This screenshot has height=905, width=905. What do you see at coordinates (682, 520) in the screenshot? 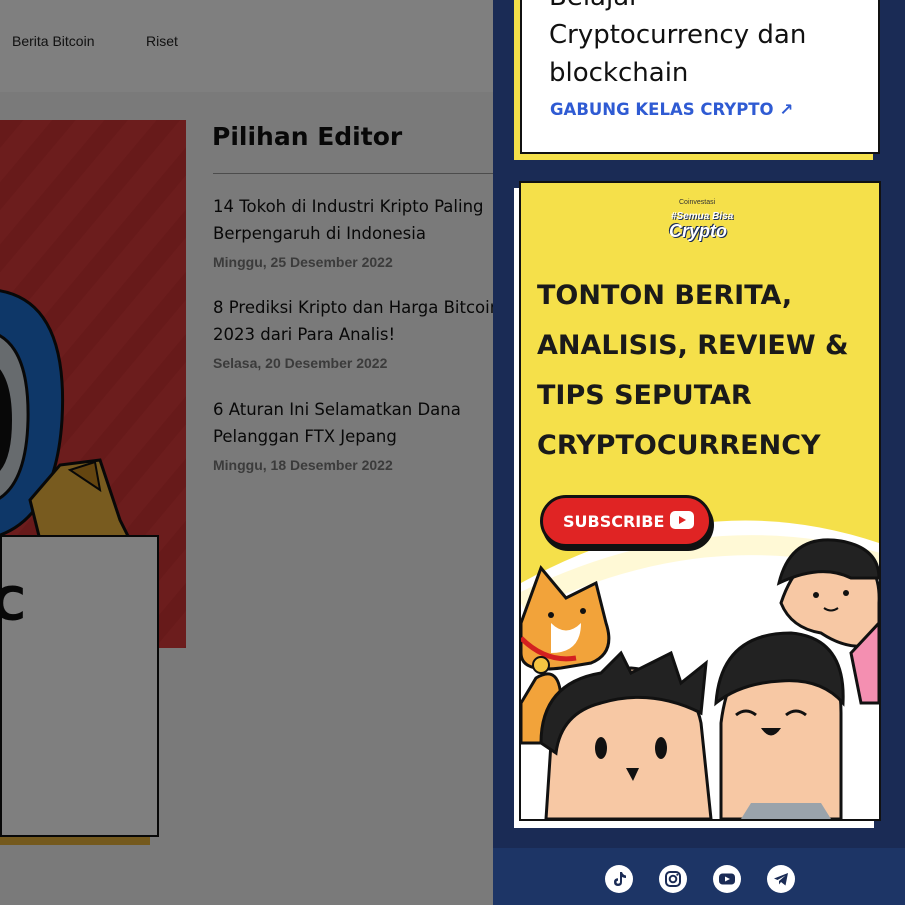
I see `youtube-play-icon` at bounding box center [682, 520].